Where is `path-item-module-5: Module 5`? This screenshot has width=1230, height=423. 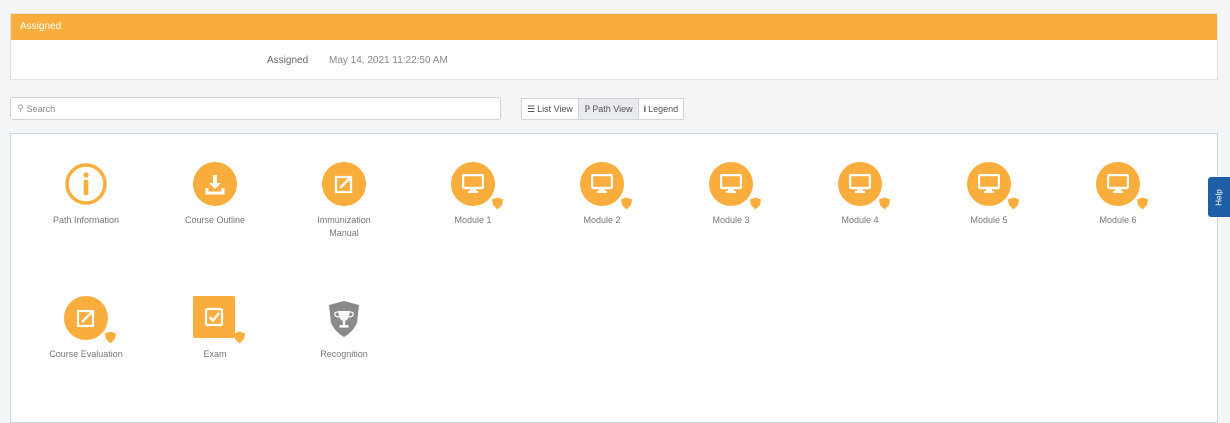 path-item-module-5: Module 5 is located at coordinates (989, 194).